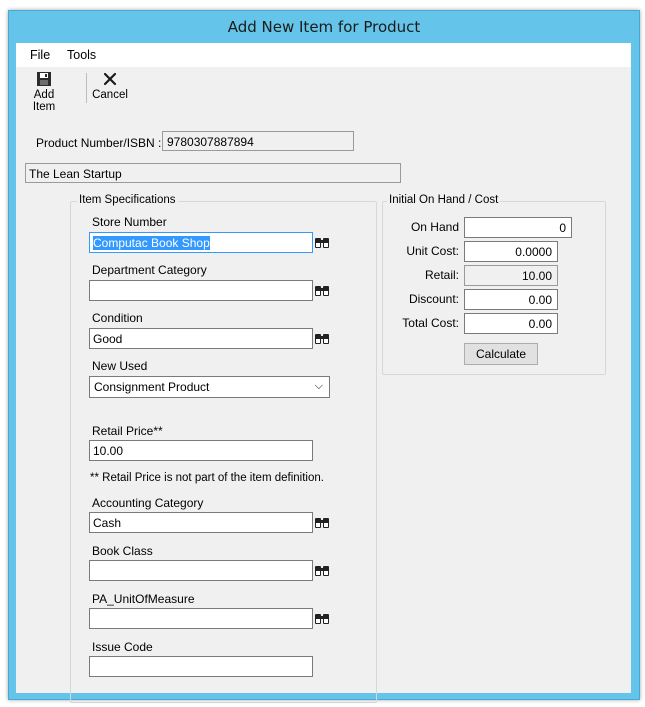 The height and width of the screenshot is (707, 645). What do you see at coordinates (201, 570) in the screenshot?
I see `book-class-field` at bounding box center [201, 570].